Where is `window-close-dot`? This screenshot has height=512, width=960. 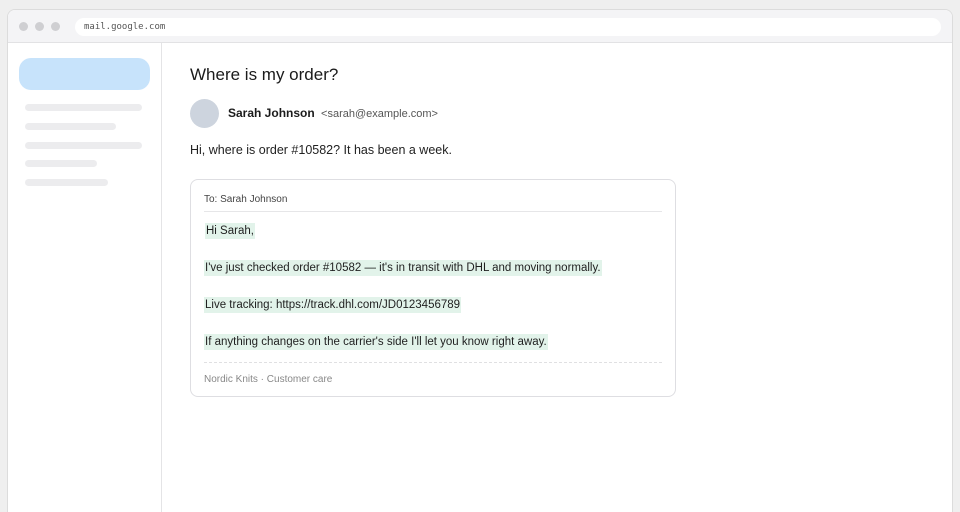
window-close-dot is located at coordinates (23, 26).